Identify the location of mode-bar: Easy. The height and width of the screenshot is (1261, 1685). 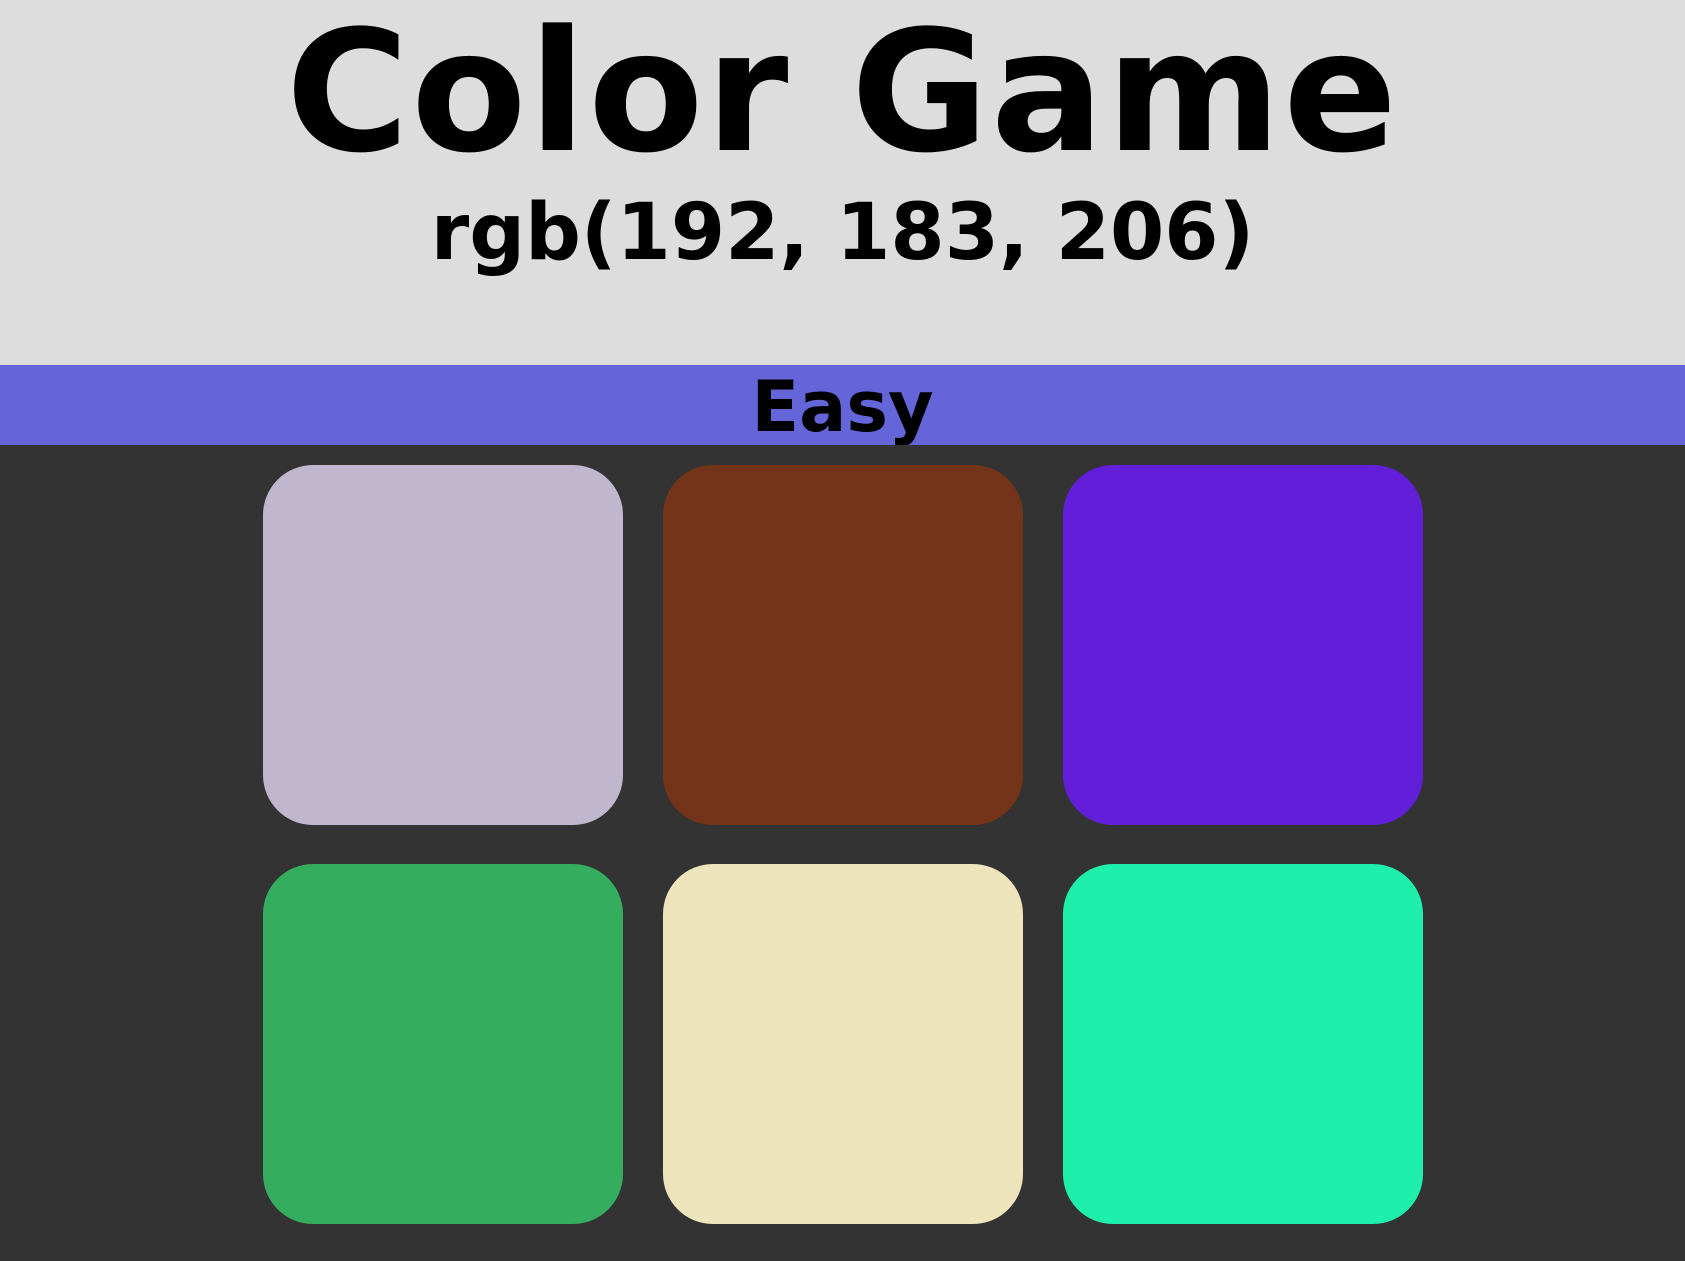
(842, 406).